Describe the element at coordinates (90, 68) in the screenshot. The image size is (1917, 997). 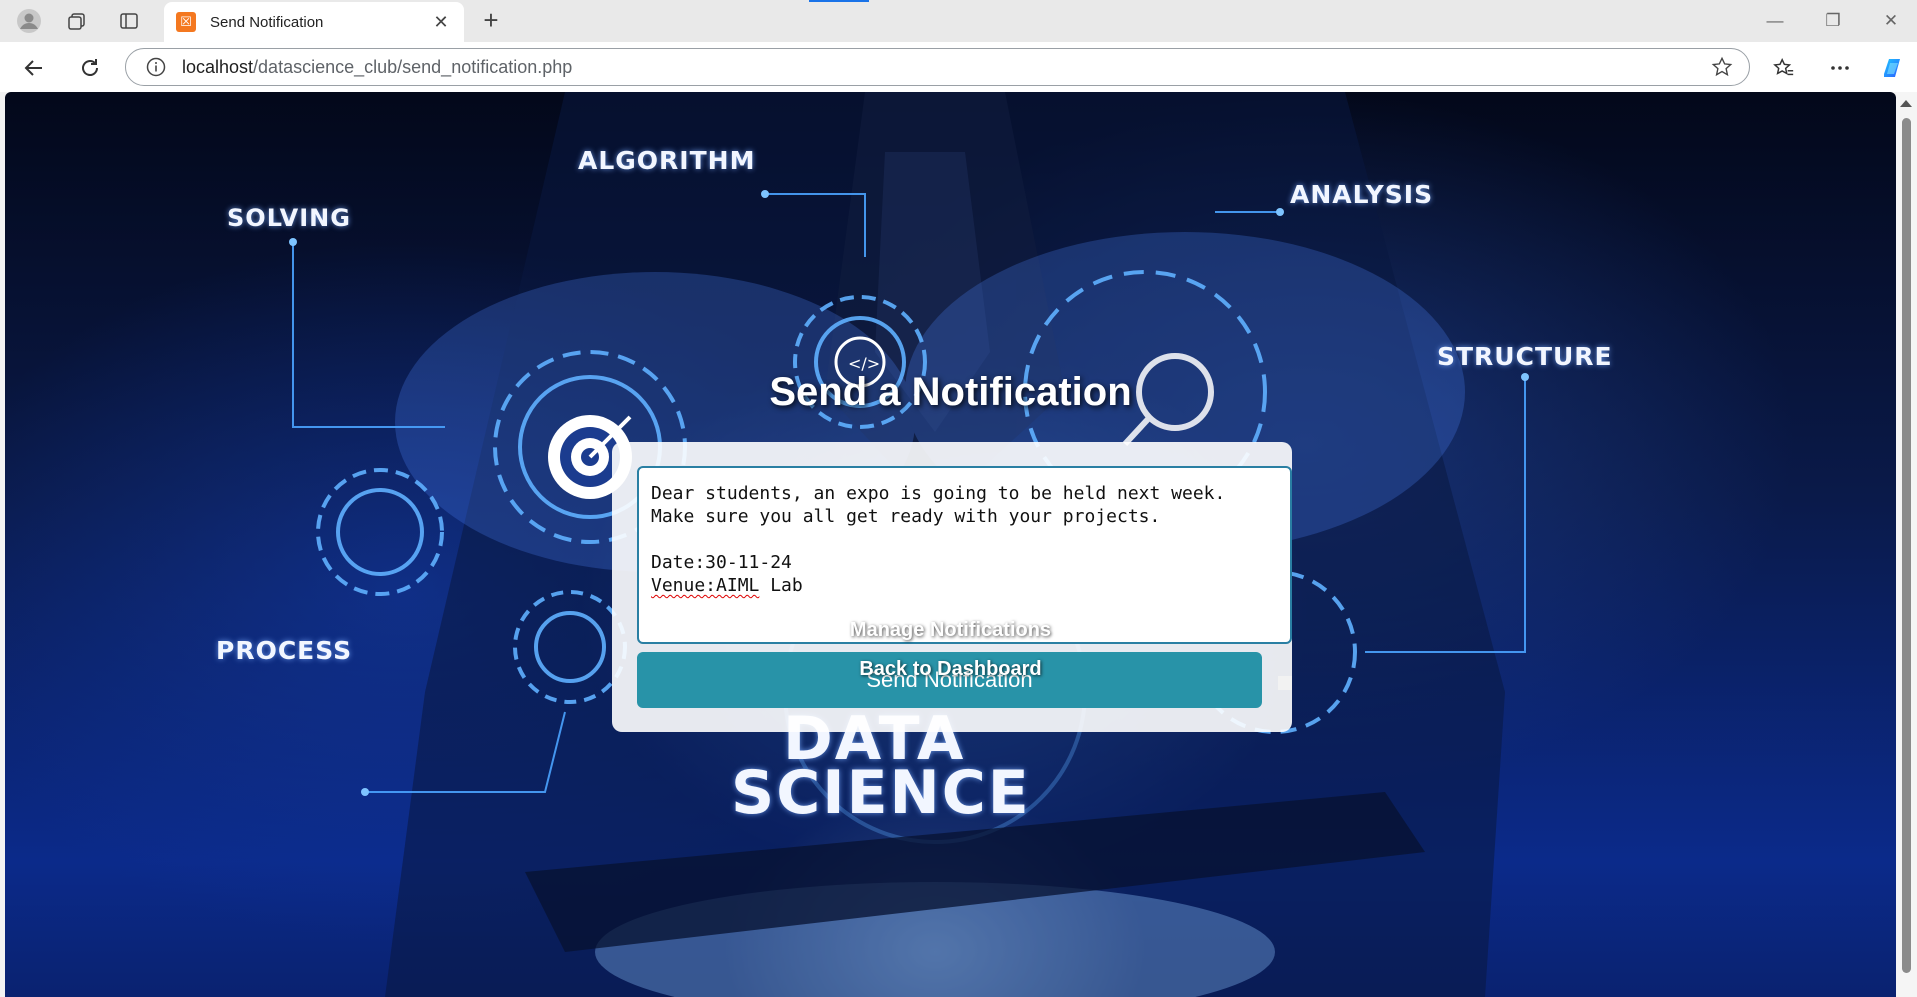
I see `refresh-icon` at that location.